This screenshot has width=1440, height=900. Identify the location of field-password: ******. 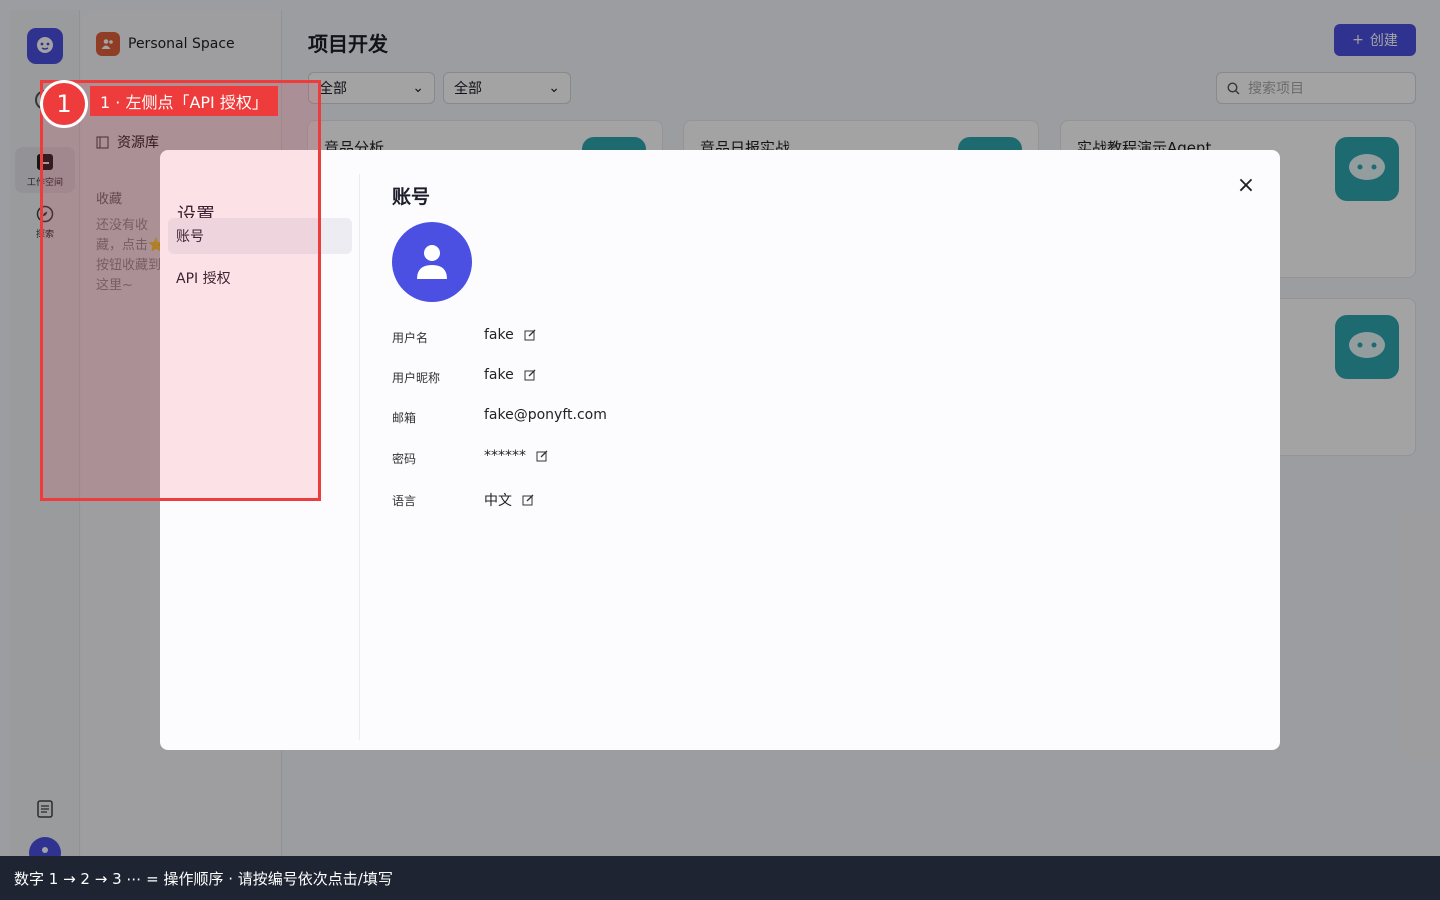
(516, 456).